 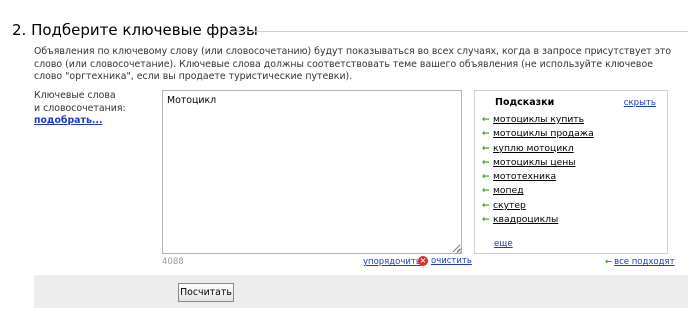 I want to click on char-counter: 4088, so click(x=173, y=262).